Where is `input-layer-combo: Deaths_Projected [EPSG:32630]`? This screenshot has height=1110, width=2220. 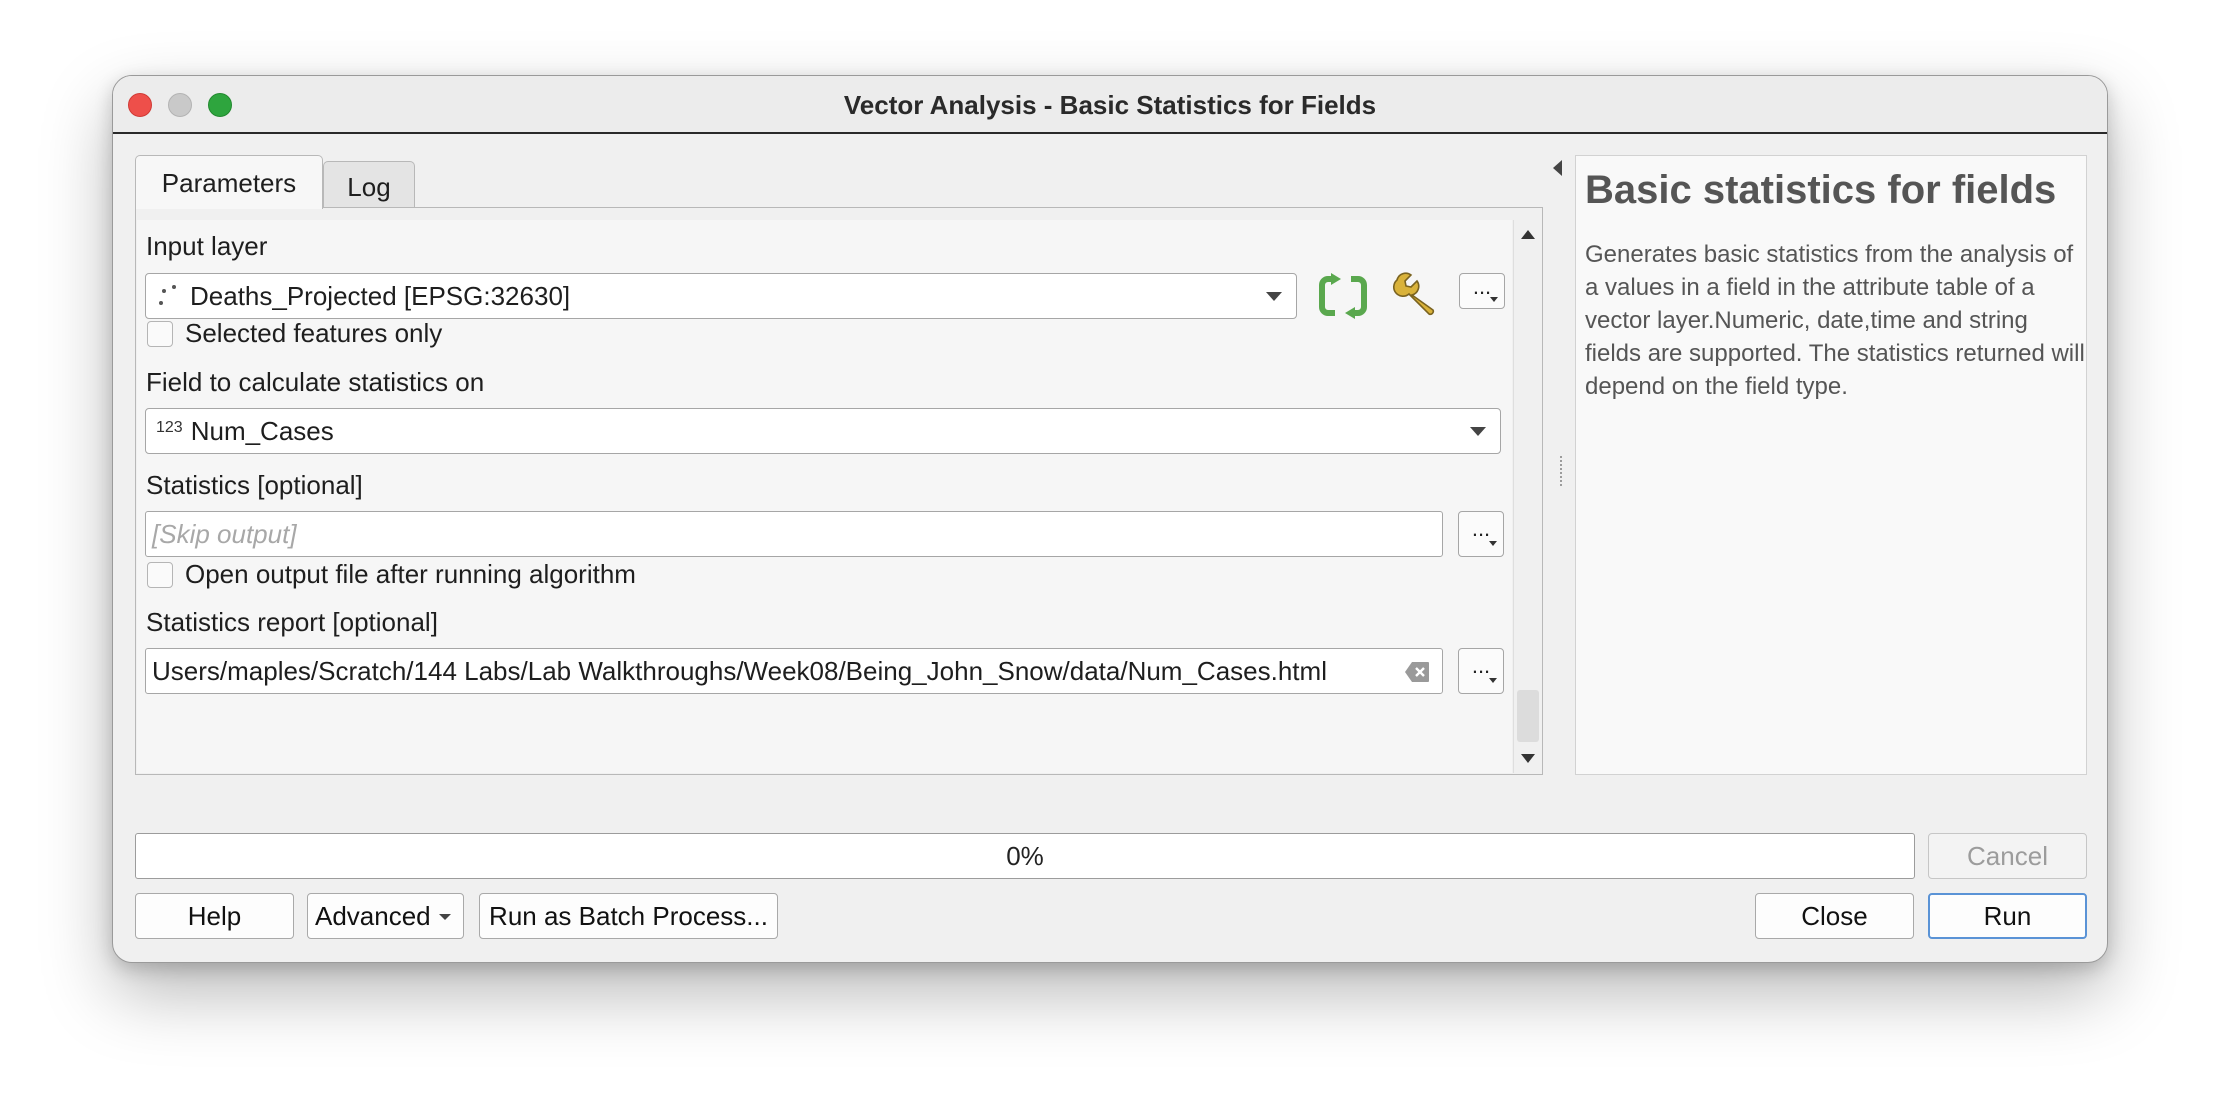 input-layer-combo: Deaths_Projected [EPSG:32630] is located at coordinates (721, 296).